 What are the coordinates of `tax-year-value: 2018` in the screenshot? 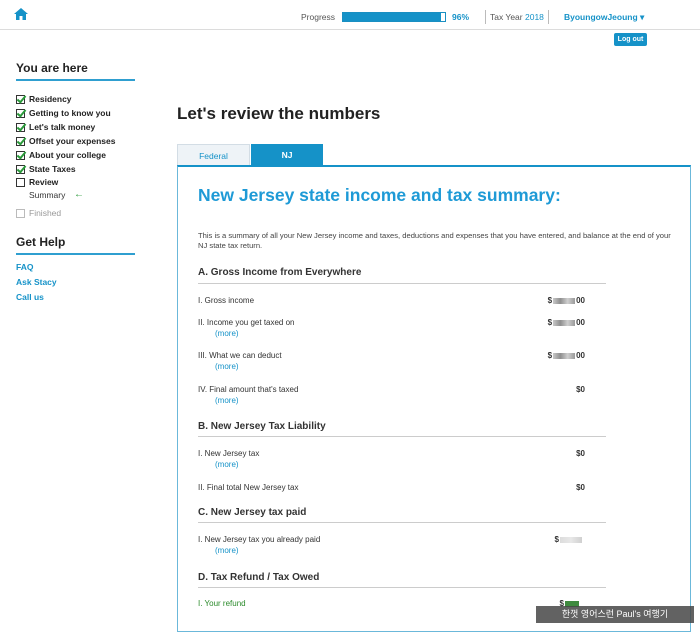 It's located at (534, 17).